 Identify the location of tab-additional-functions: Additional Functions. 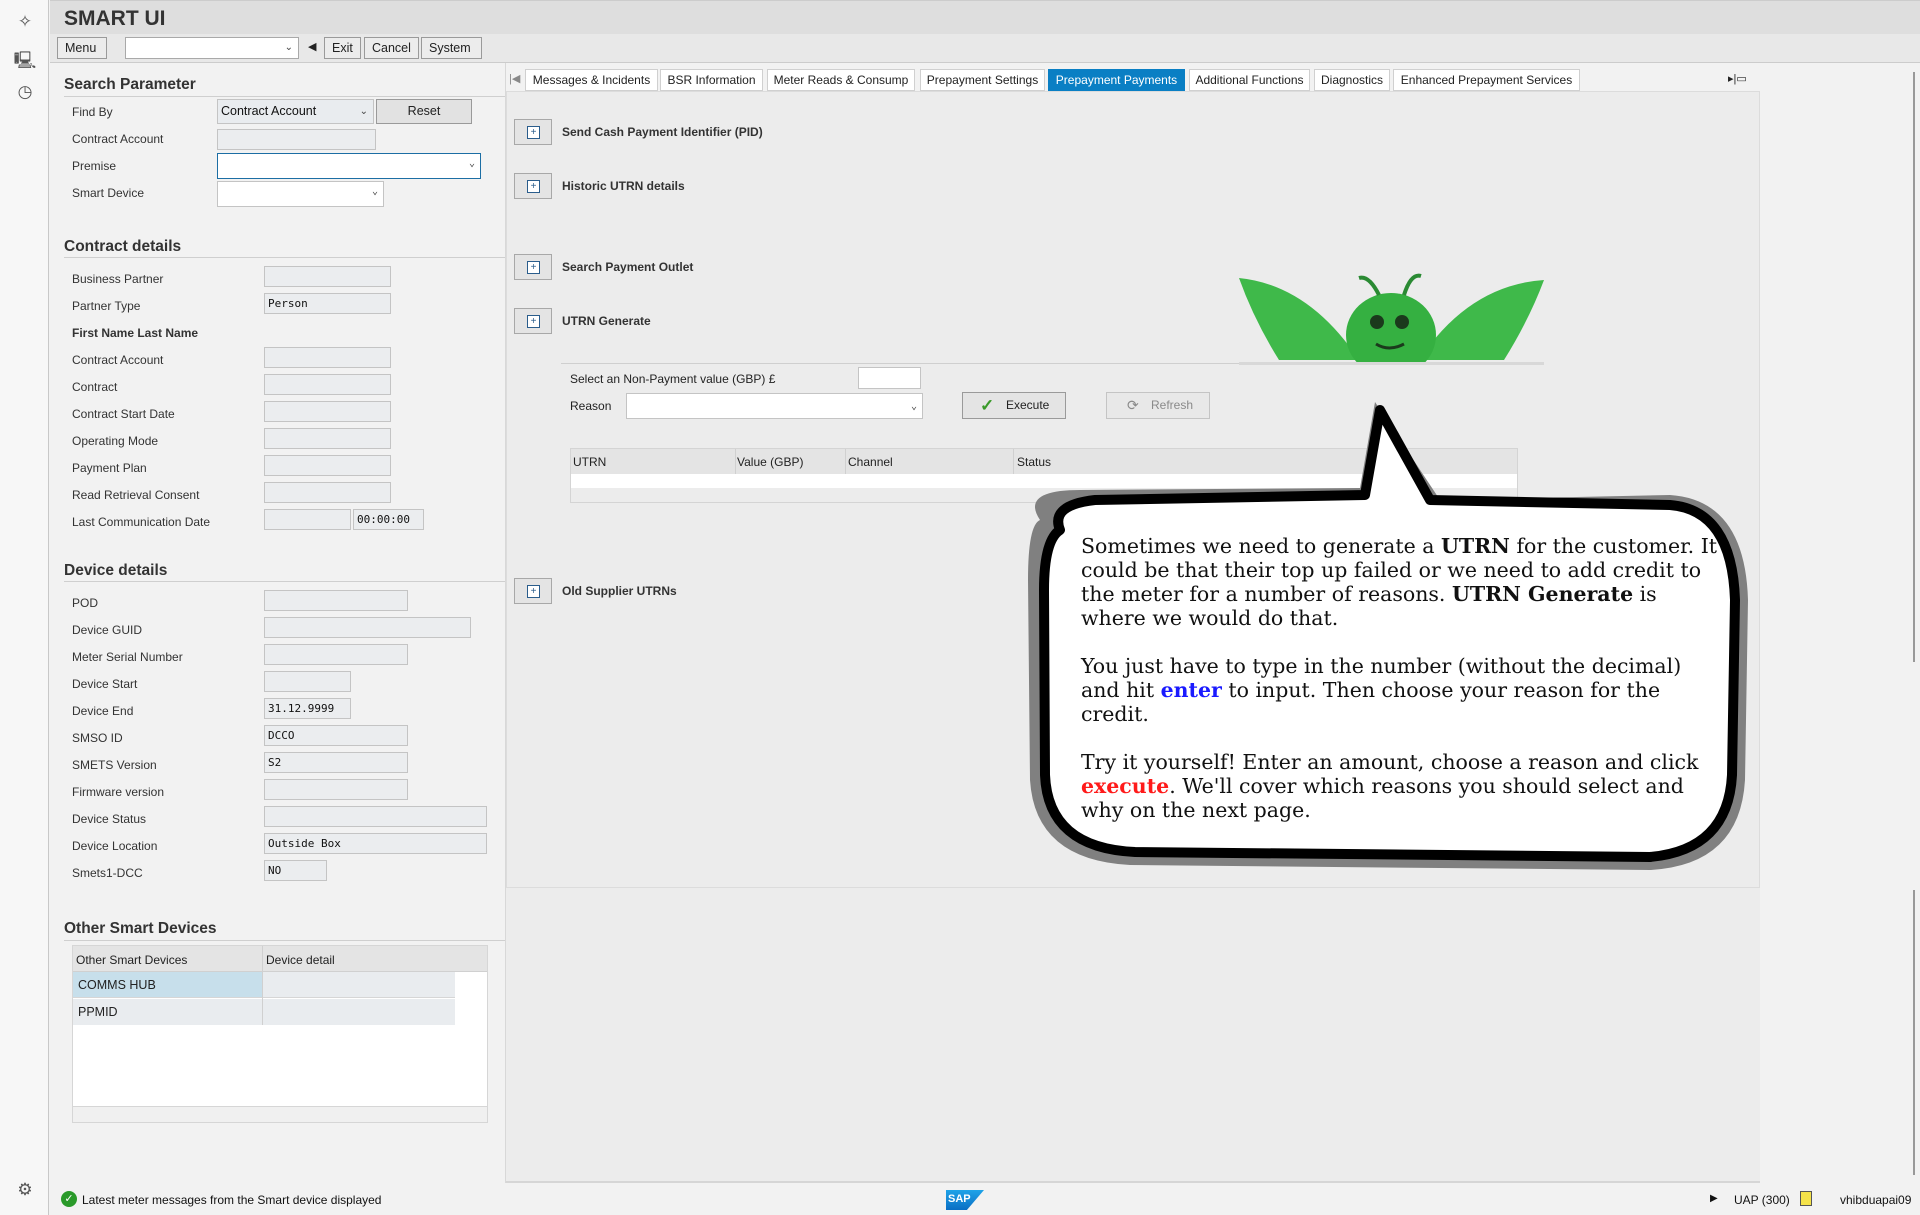
(1249, 80).